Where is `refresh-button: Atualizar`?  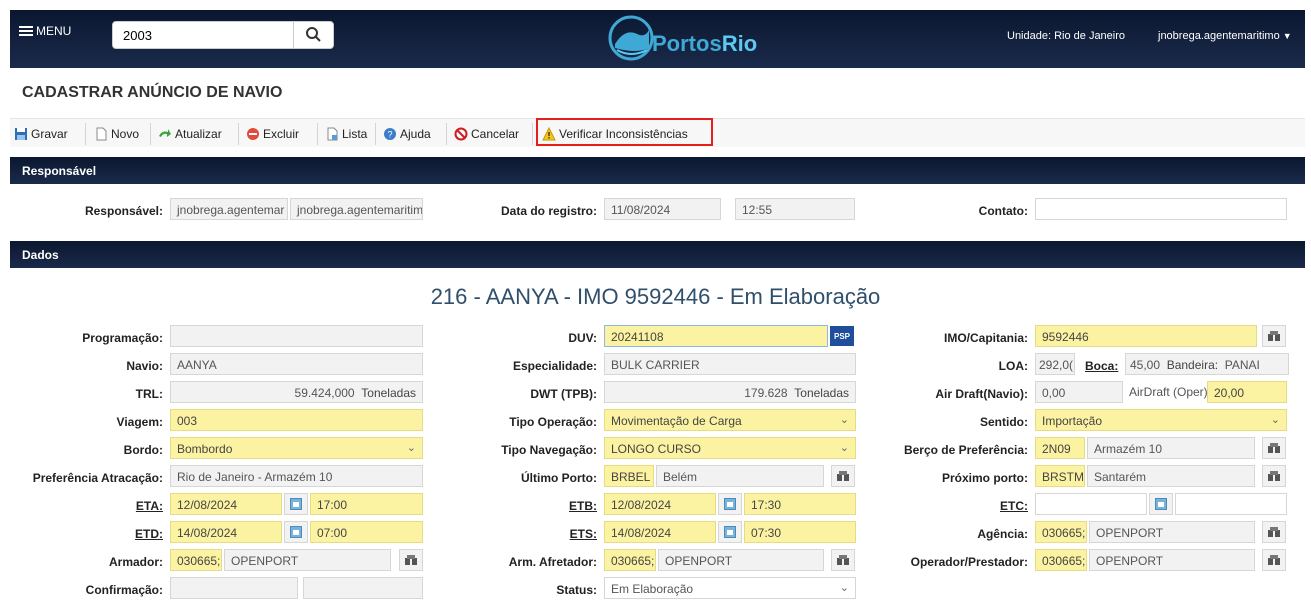
refresh-button: Atualizar is located at coordinates (190, 134).